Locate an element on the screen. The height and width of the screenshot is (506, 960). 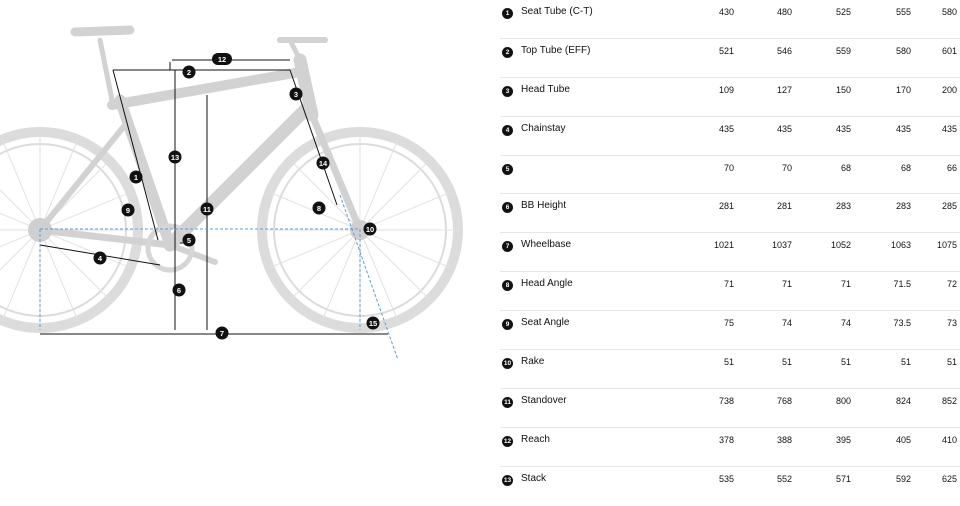
row-label: Chainstay is located at coordinates (543, 128).